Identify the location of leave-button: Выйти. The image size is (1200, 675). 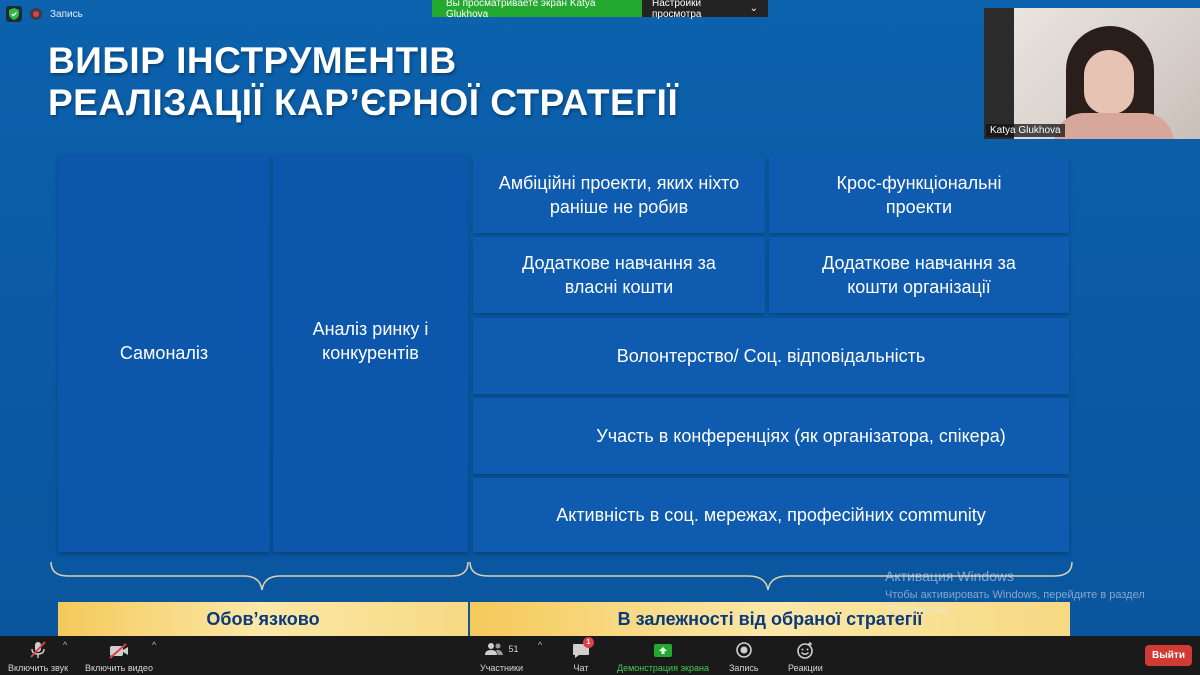
(1168, 655).